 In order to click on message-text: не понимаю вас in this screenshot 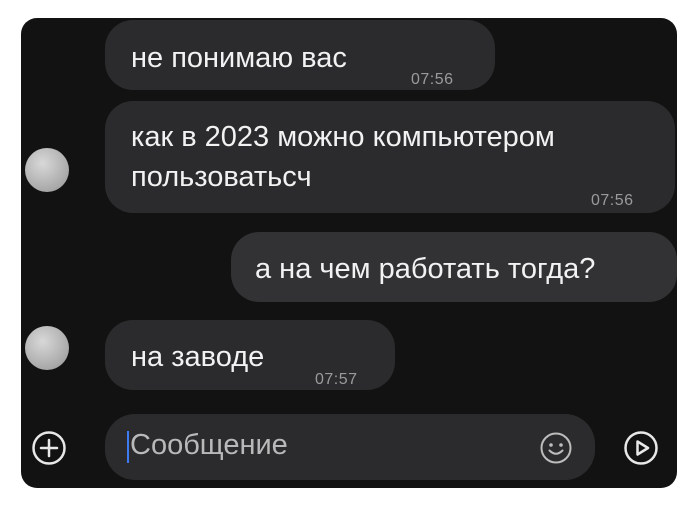, I will do `click(239, 58)`.